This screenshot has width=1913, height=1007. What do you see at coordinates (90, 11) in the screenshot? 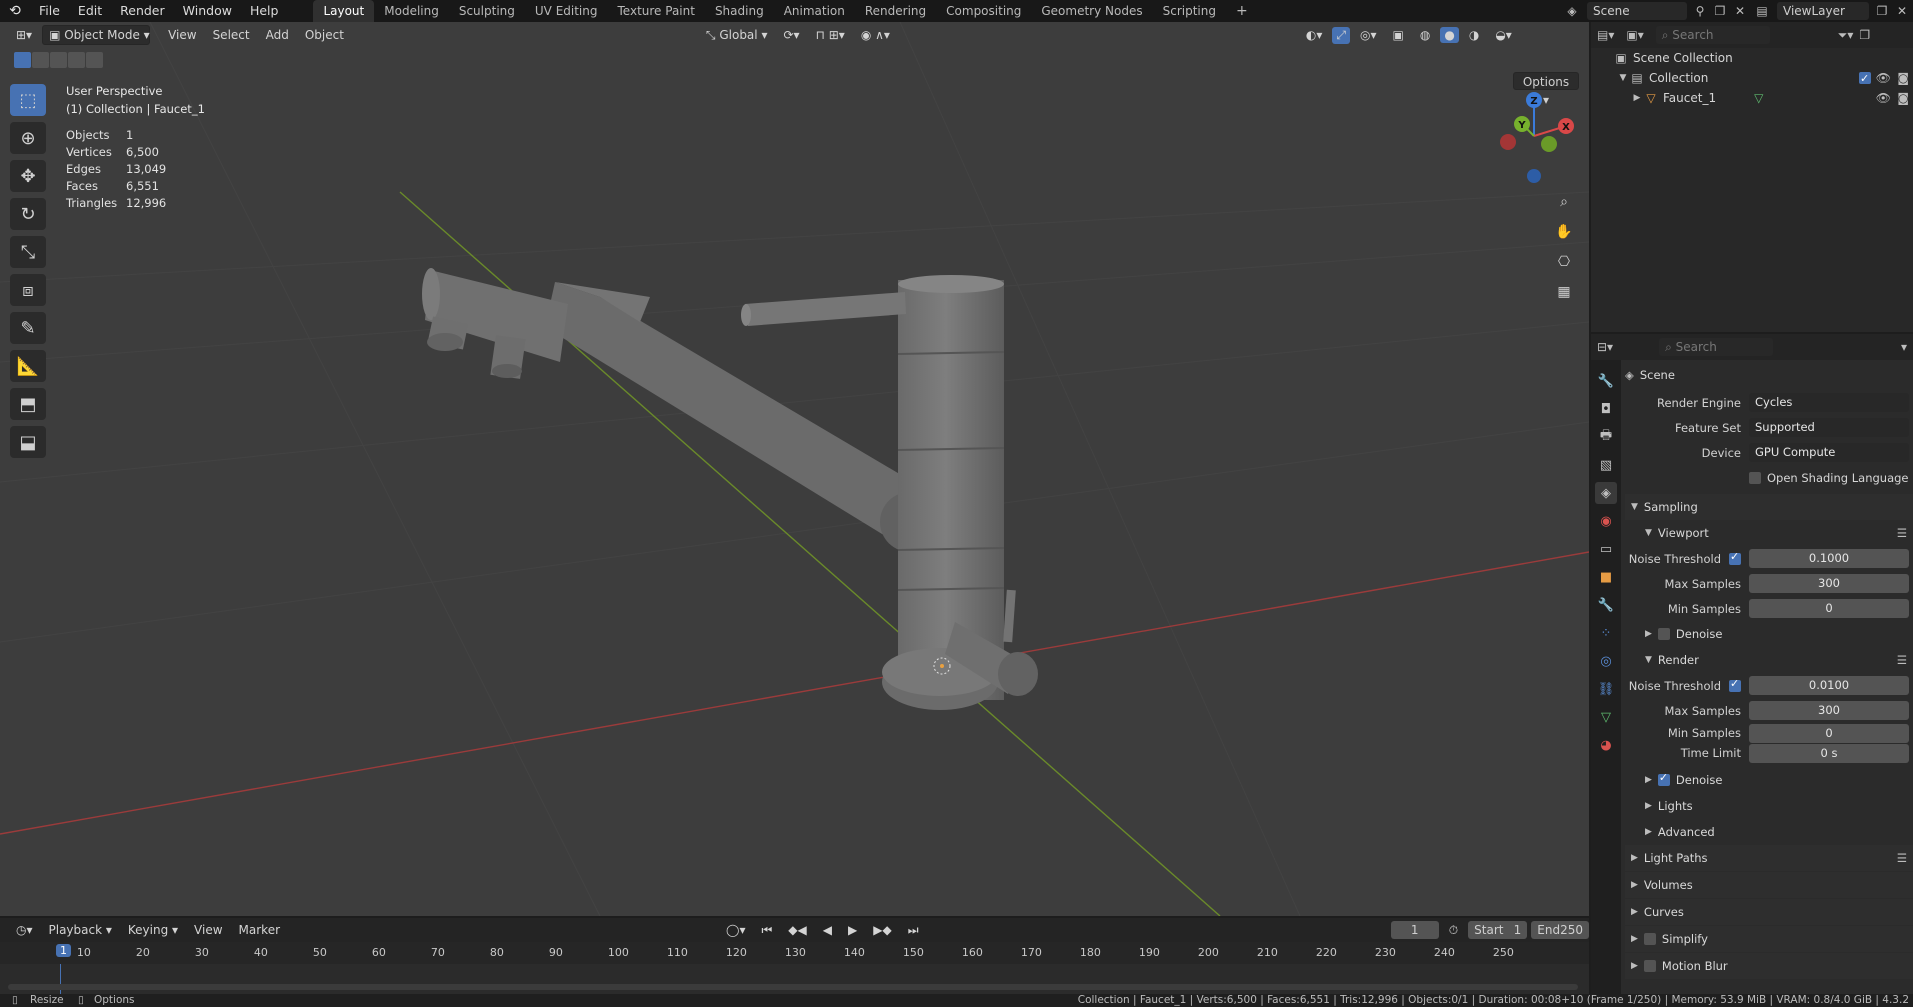
I see `menu-edit: Edit` at bounding box center [90, 11].